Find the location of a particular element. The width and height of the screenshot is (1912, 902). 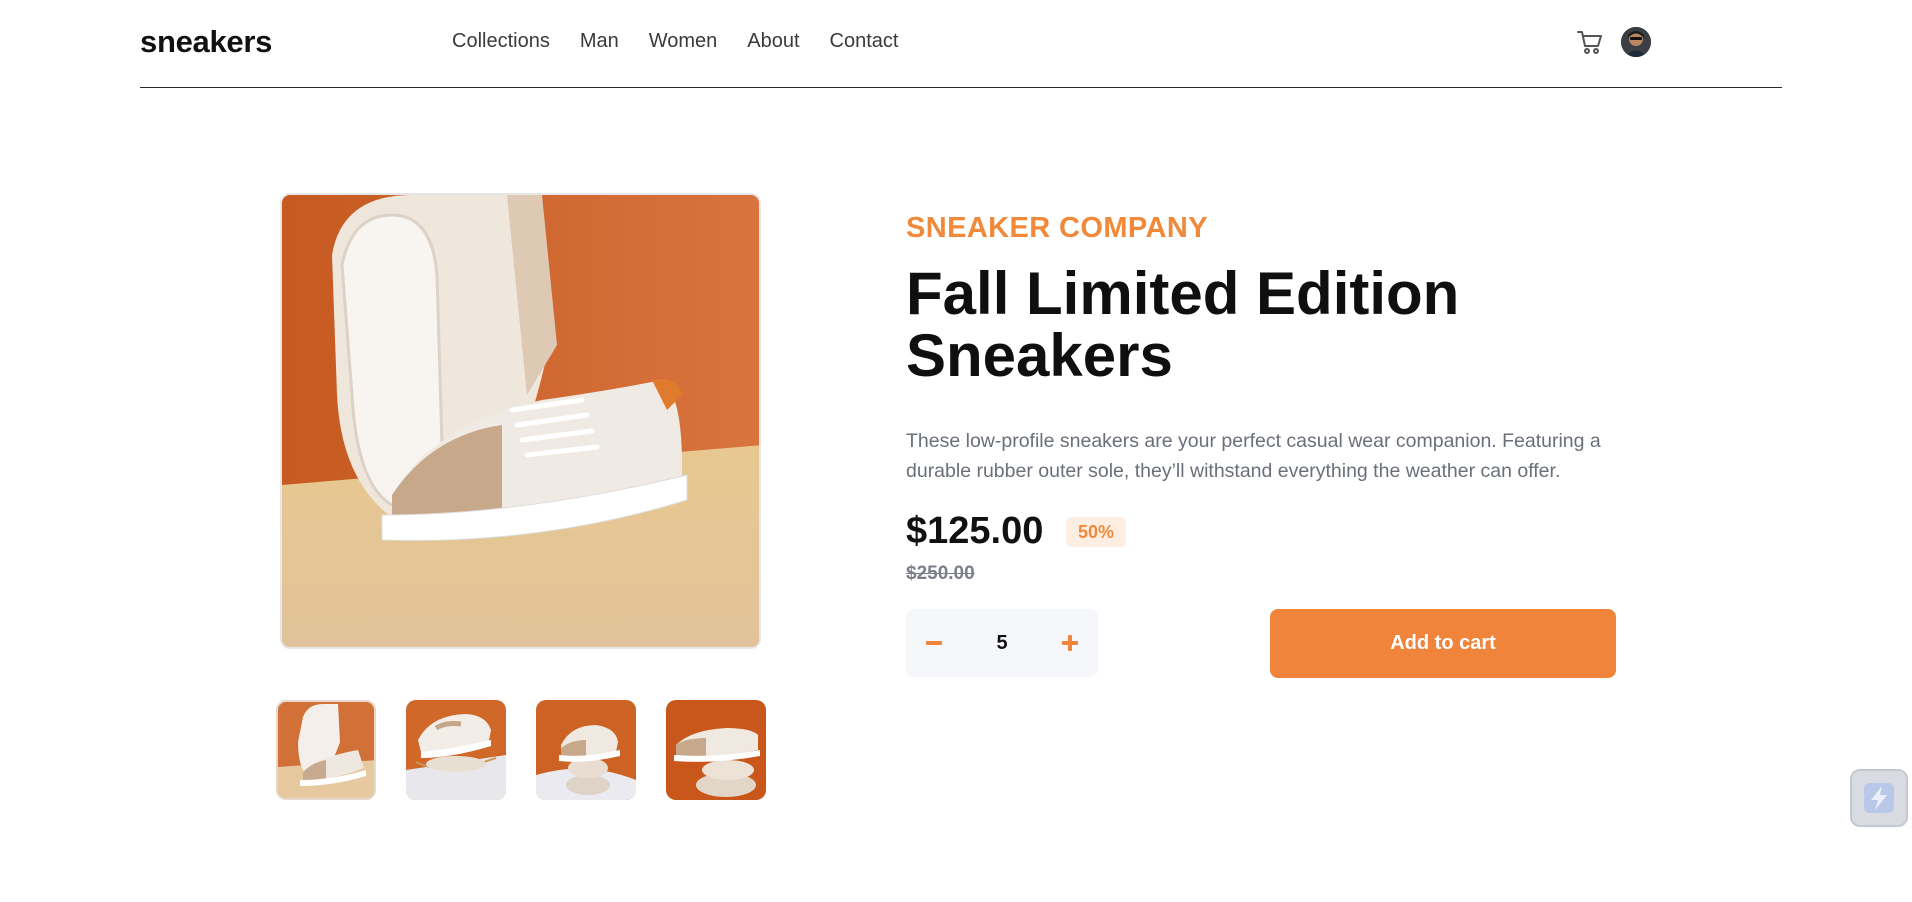

nav-item-about: About is located at coordinates (773, 41).